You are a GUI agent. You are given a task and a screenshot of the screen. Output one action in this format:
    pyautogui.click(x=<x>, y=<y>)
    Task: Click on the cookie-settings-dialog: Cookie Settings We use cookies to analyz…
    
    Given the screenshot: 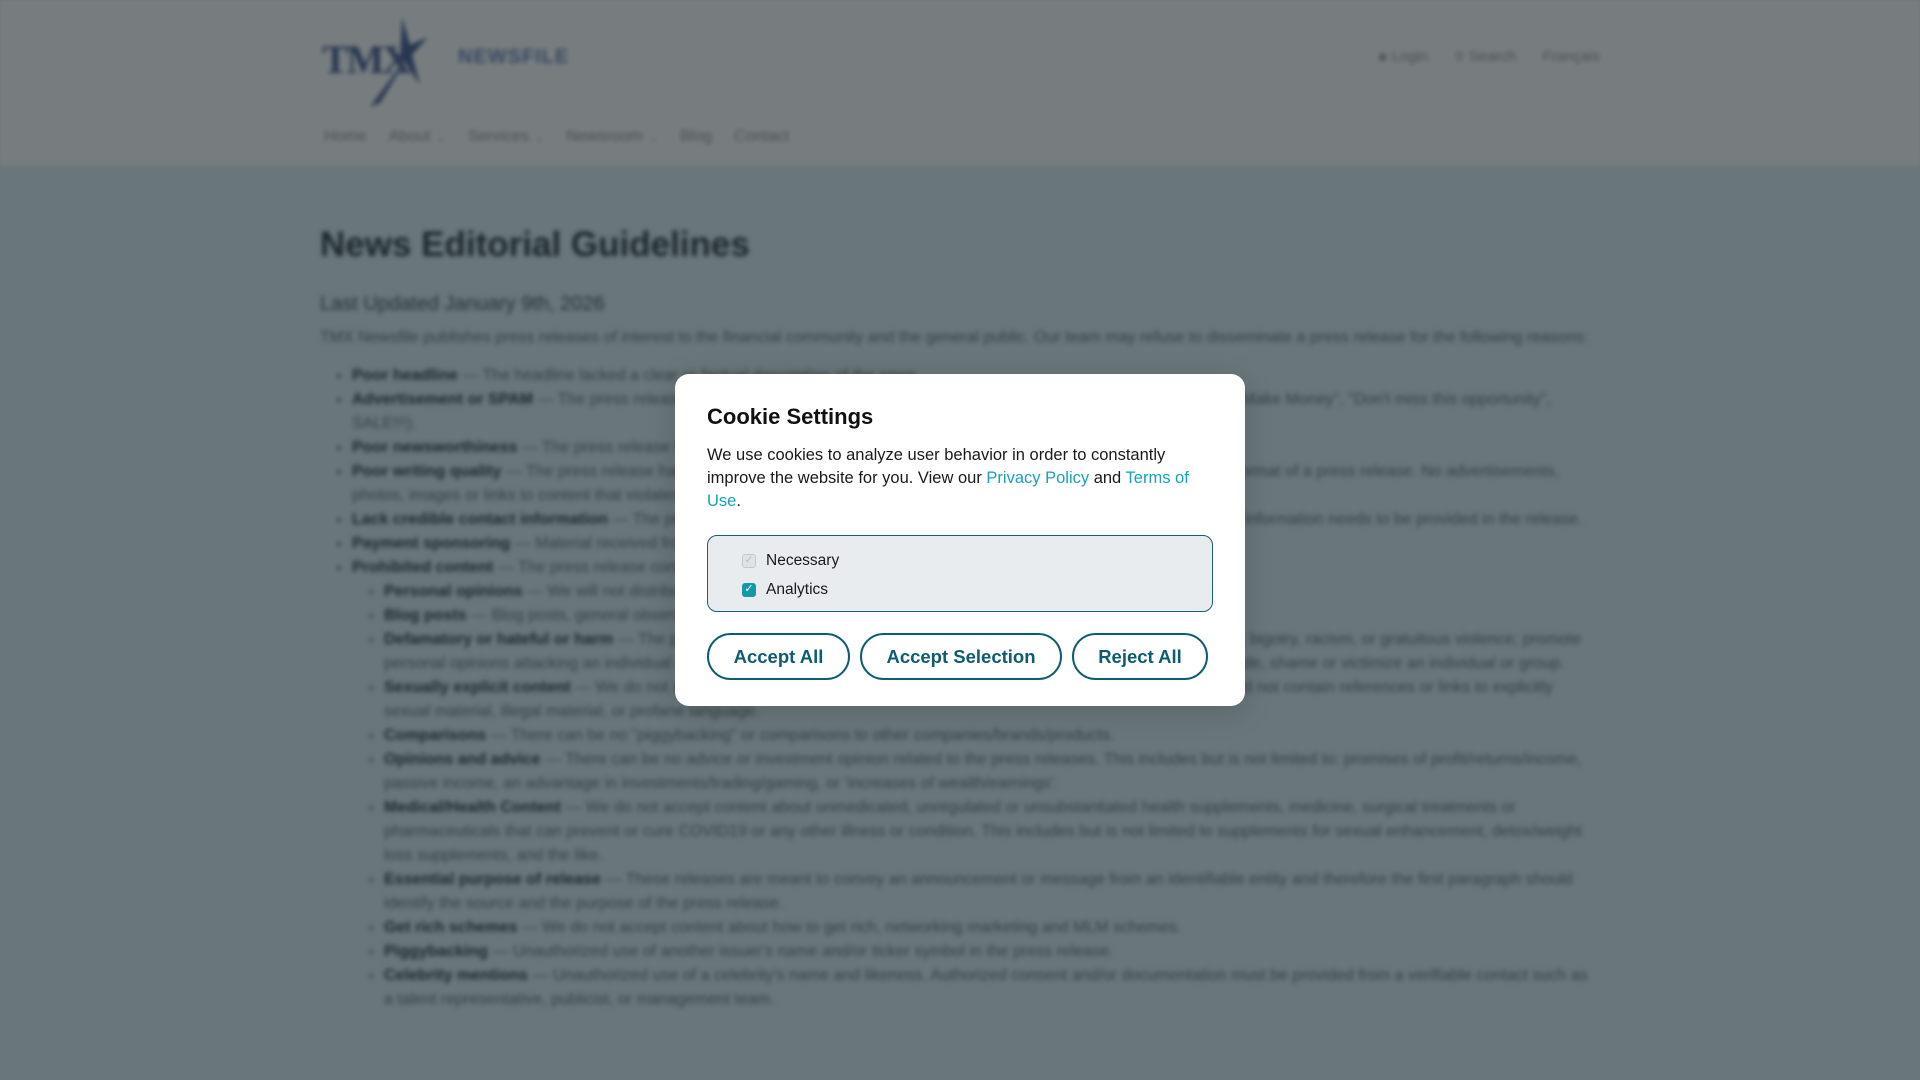 What is the action you would take?
    pyautogui.click(x=960, y=540)
    